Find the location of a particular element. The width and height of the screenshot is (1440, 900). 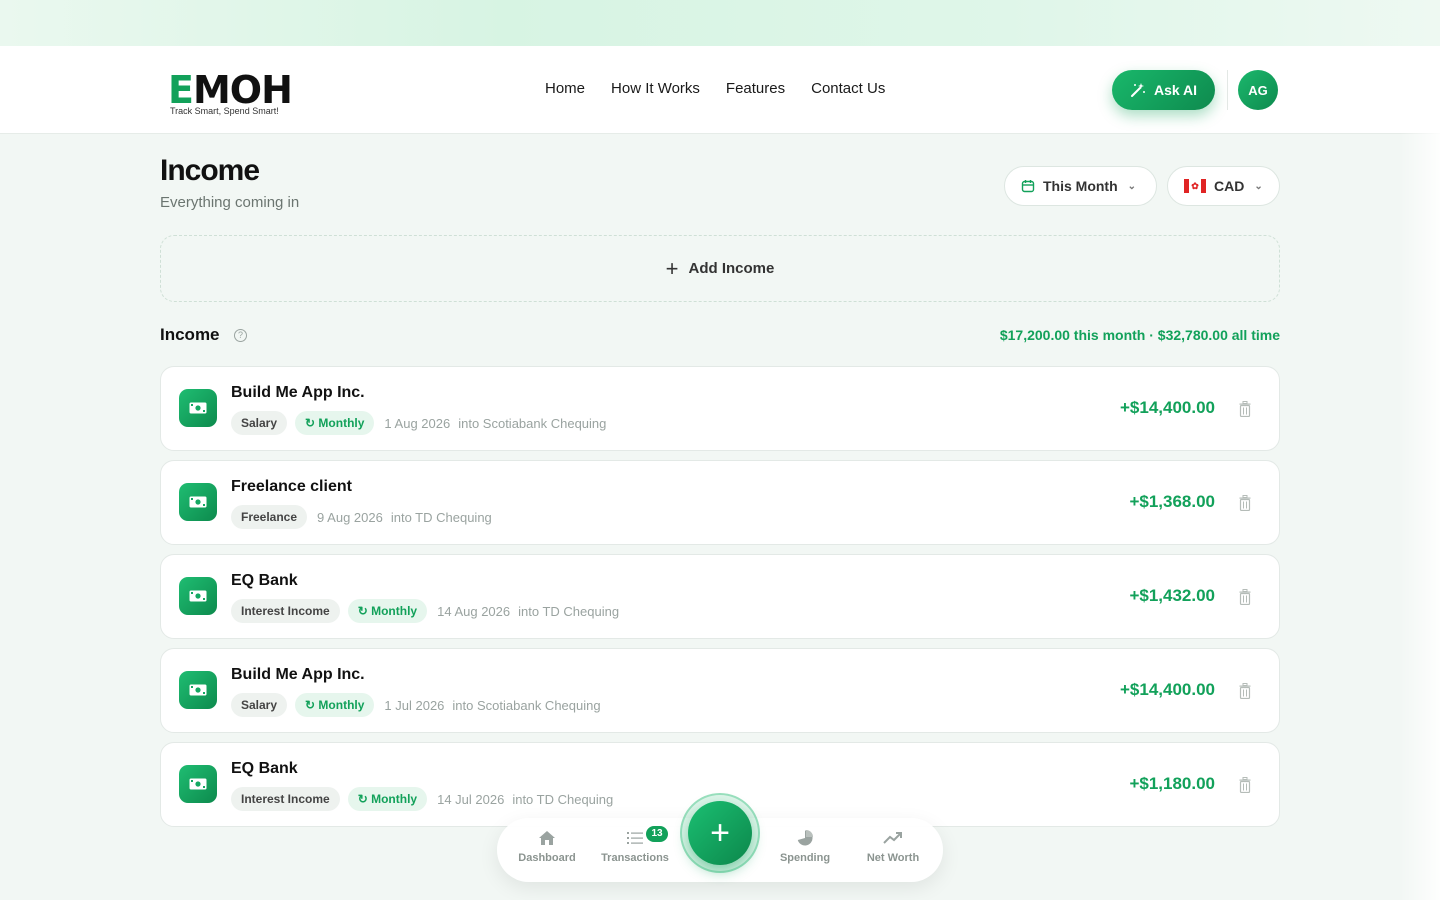

bottom-nav-label: Spending is located at coordinates (805, 858).